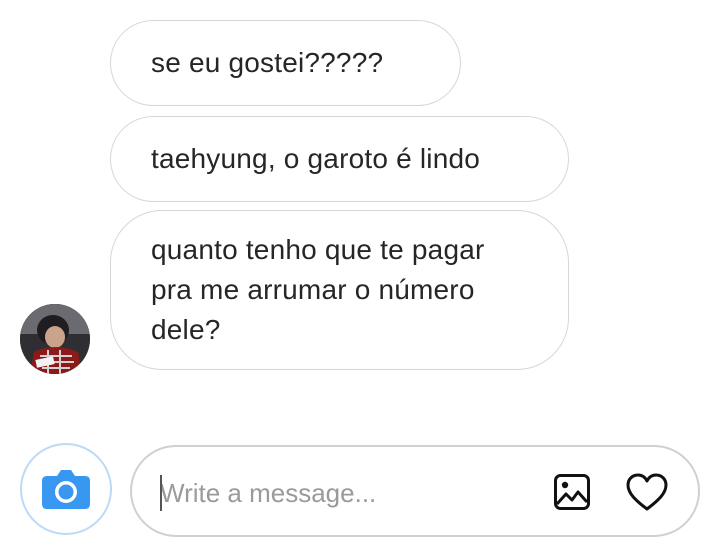 This screenshot has height=553, width=720. I want to click on image-gallery-icon, so click(572, 492).